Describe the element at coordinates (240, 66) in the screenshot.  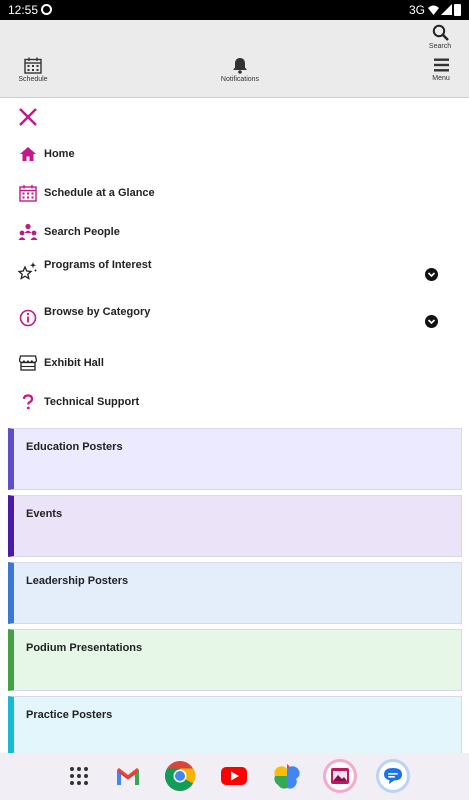
I see `bell-icon` at that location.